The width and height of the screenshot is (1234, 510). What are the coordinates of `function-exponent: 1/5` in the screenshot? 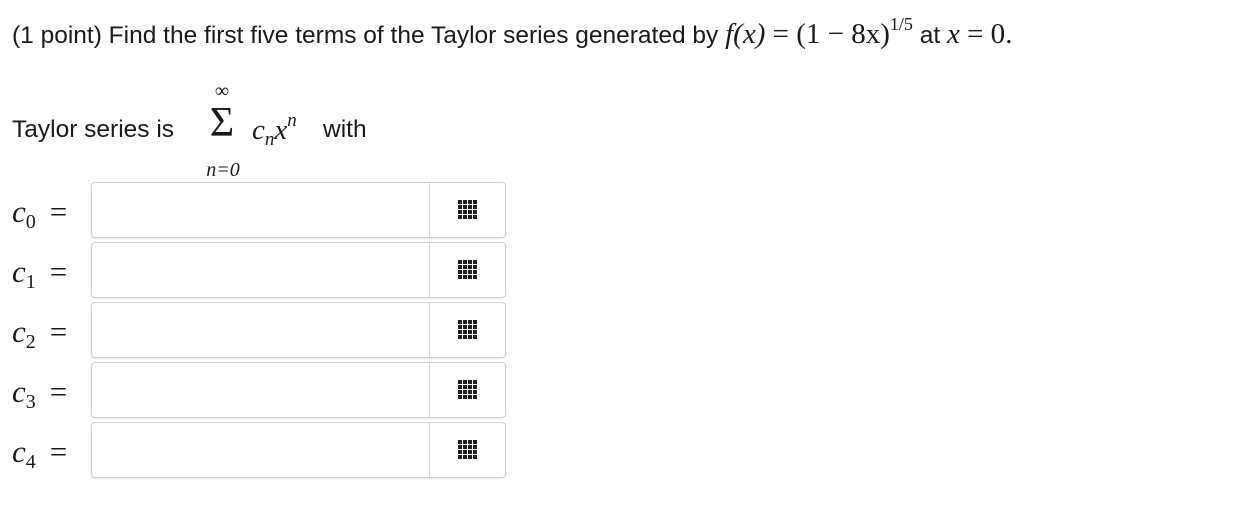 It's located at (901, 24).